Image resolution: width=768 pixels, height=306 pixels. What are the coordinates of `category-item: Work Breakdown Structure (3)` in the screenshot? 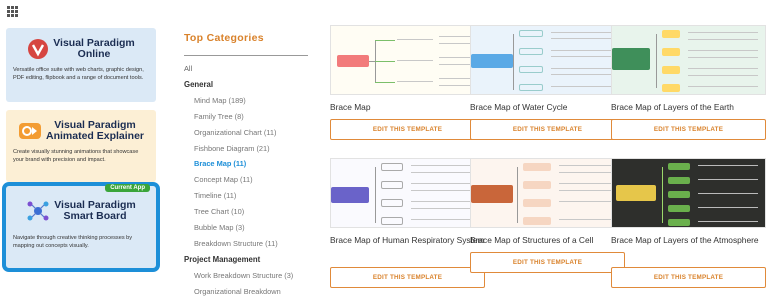 It's located at (249, 276).